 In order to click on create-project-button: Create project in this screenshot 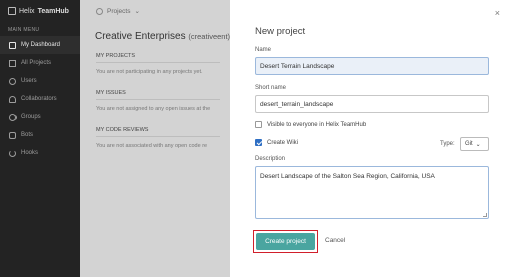, I will do `click(285, 241)`.